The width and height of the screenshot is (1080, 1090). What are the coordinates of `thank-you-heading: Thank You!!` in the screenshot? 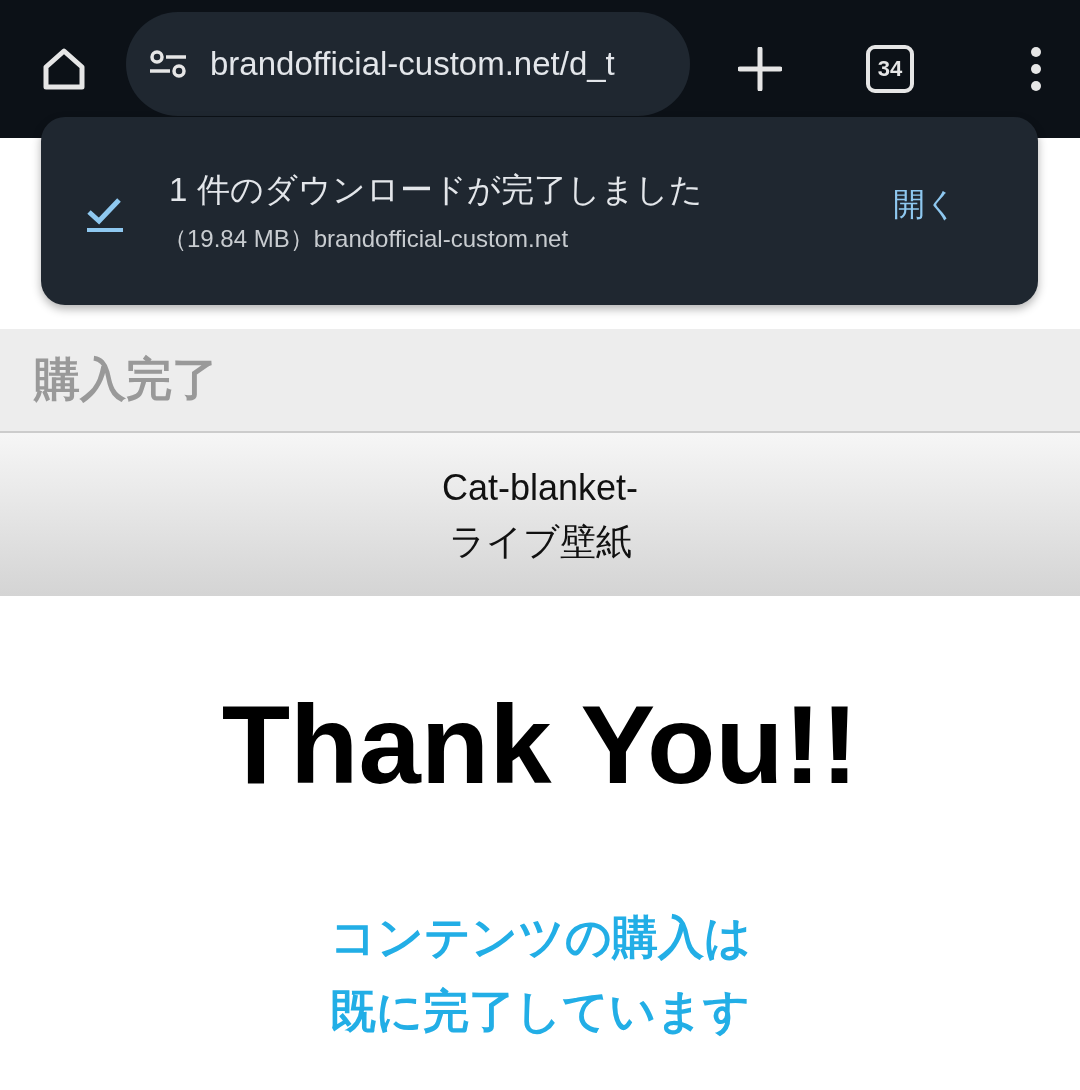 It's located at (540, 745).